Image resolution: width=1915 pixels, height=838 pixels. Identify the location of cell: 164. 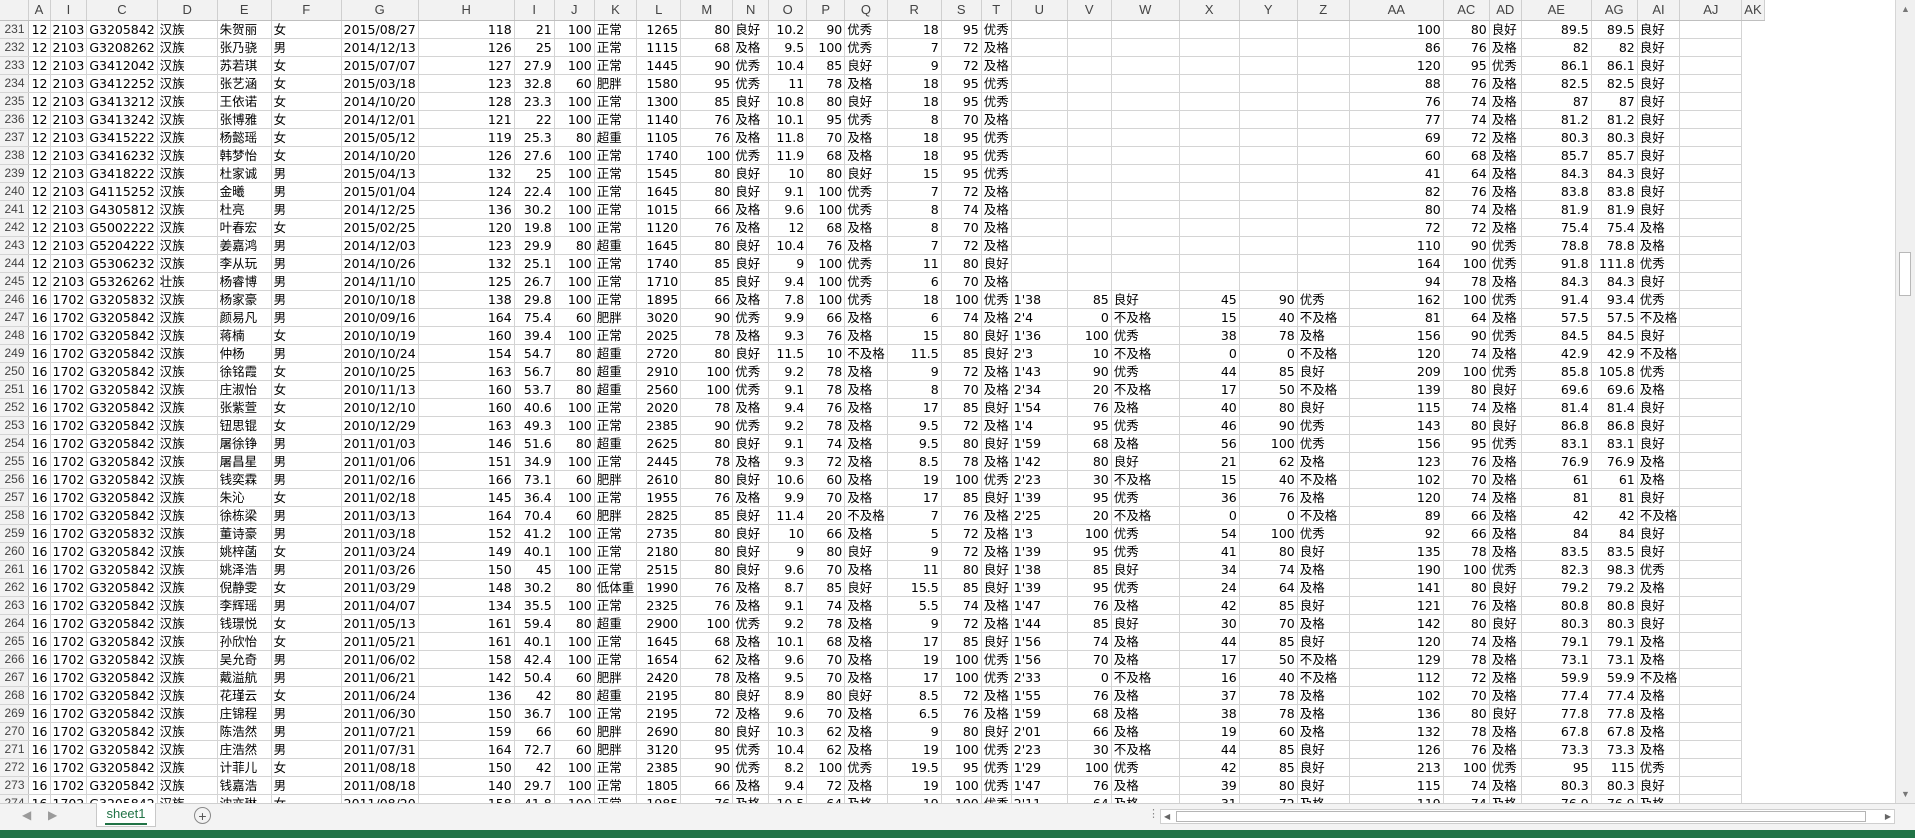
(466, 749).